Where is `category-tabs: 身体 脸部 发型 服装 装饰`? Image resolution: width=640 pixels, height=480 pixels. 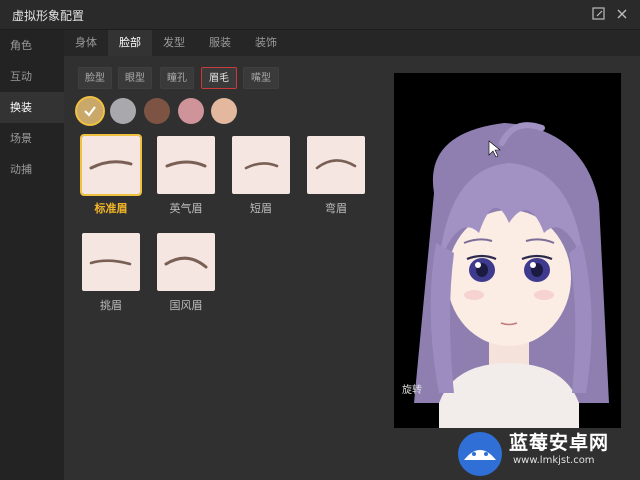 category-tabs: 身体 脸部 发型 服装 装饰 is located at coordinates (352, 43).